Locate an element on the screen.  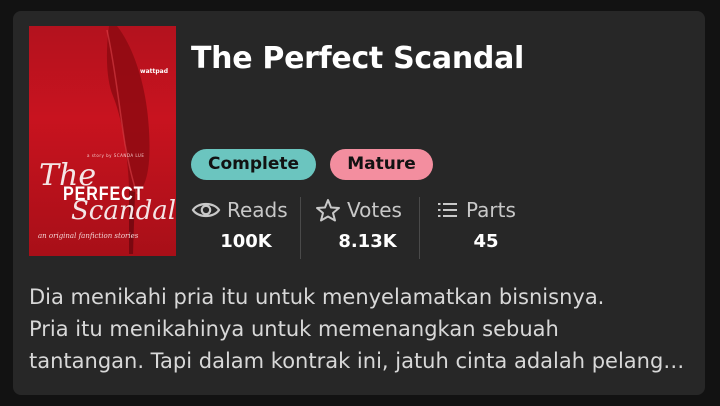
reads-value: 100K is located at coordinates (246, 241).